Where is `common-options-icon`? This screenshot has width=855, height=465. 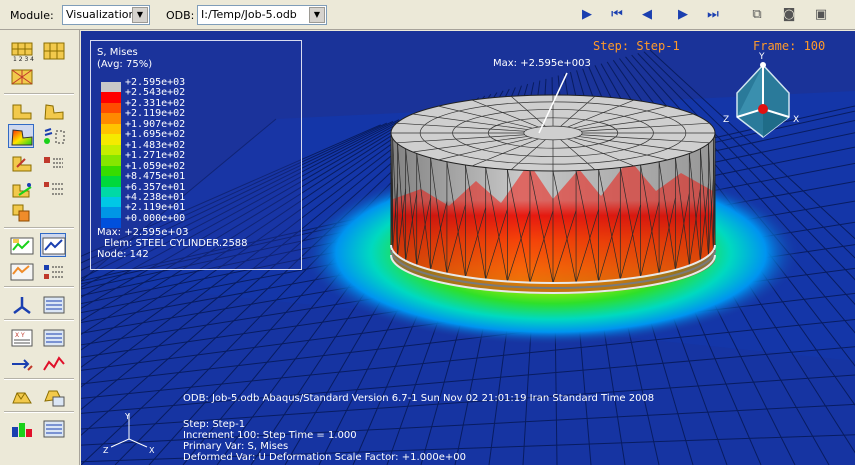
common-options-icon is located at coordinates (53, 162).